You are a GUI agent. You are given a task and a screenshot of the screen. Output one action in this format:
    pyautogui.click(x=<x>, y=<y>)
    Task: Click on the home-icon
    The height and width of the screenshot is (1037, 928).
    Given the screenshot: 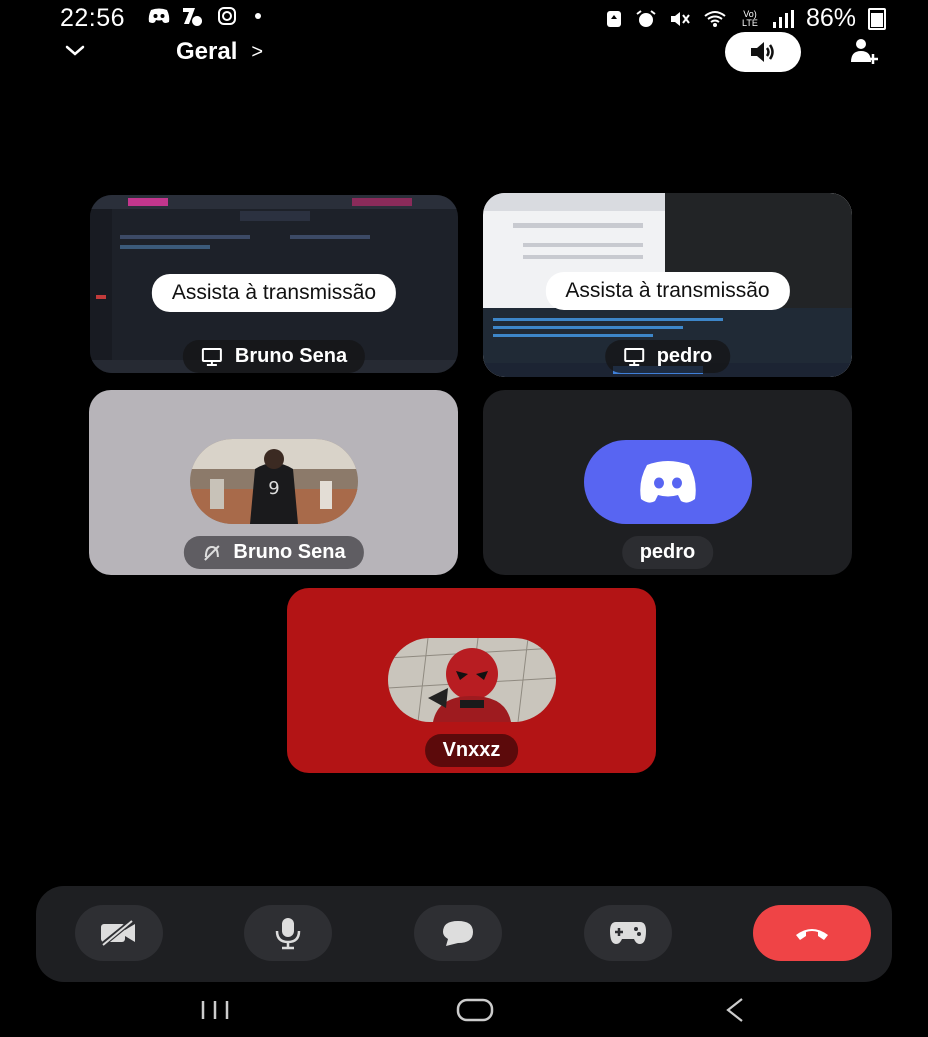 What is the action you would take?
    pyautogui.click(x=475, y=1009)
    